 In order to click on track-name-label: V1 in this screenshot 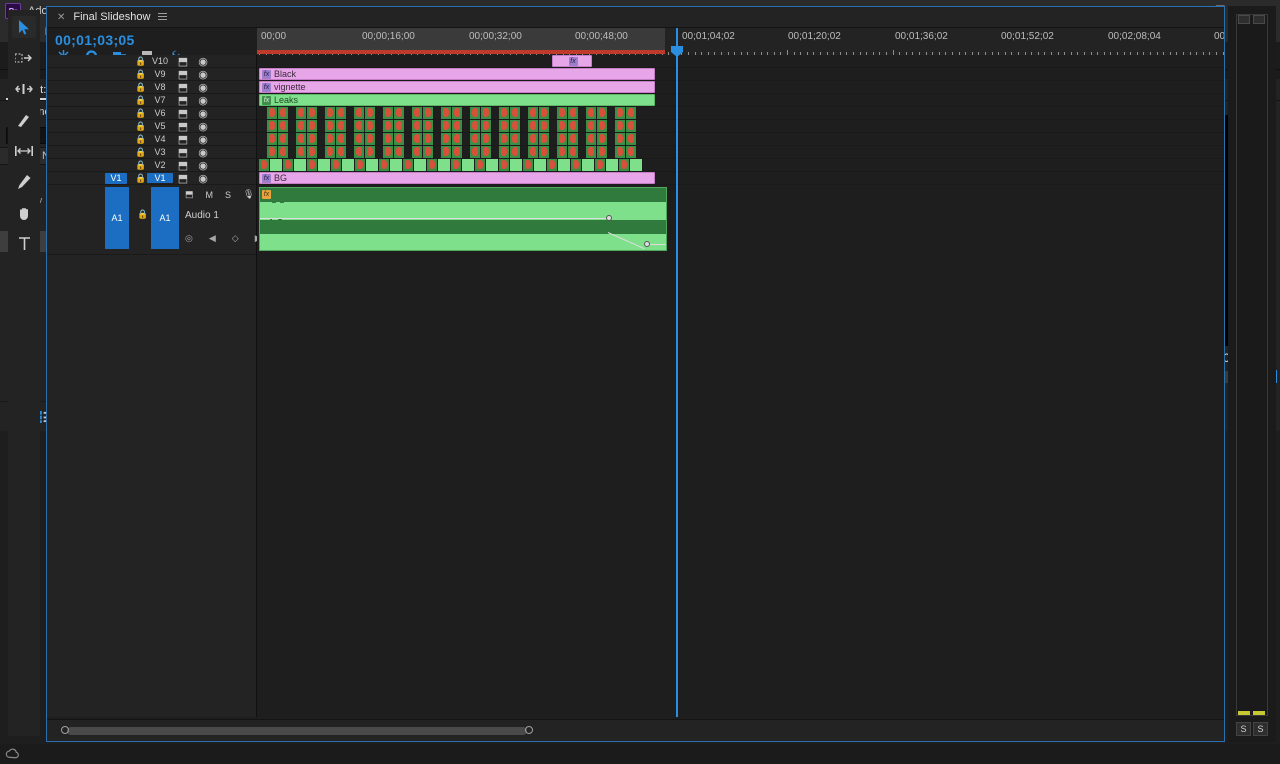, I will do `click(160, 178)`.